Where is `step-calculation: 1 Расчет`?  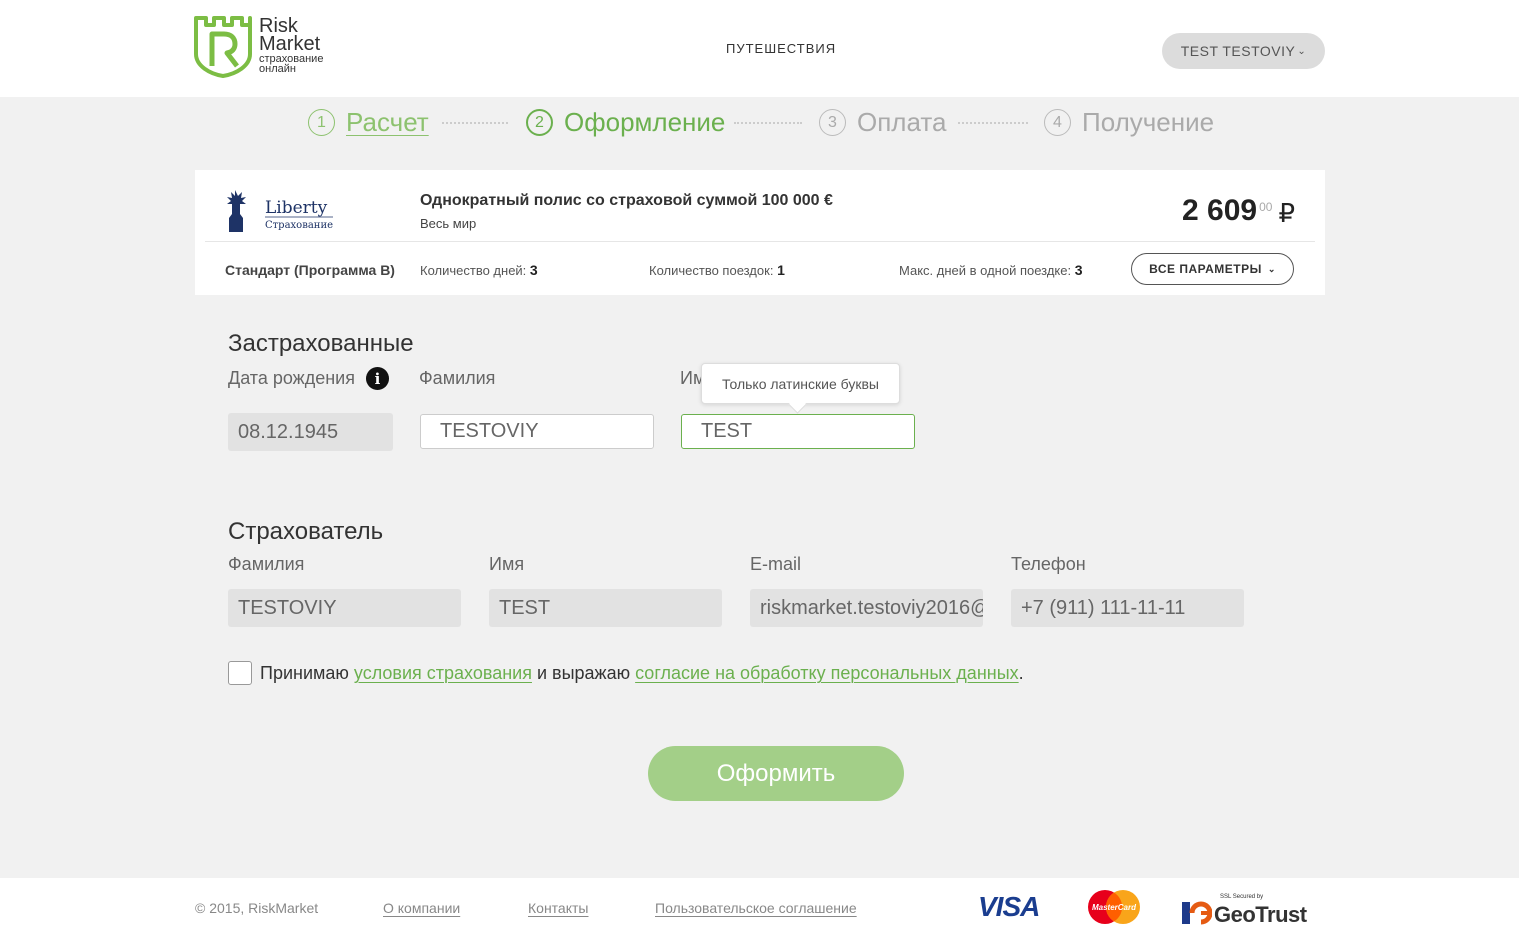 step-calculation: 1 Расчет is located at coordinates (368, 122).